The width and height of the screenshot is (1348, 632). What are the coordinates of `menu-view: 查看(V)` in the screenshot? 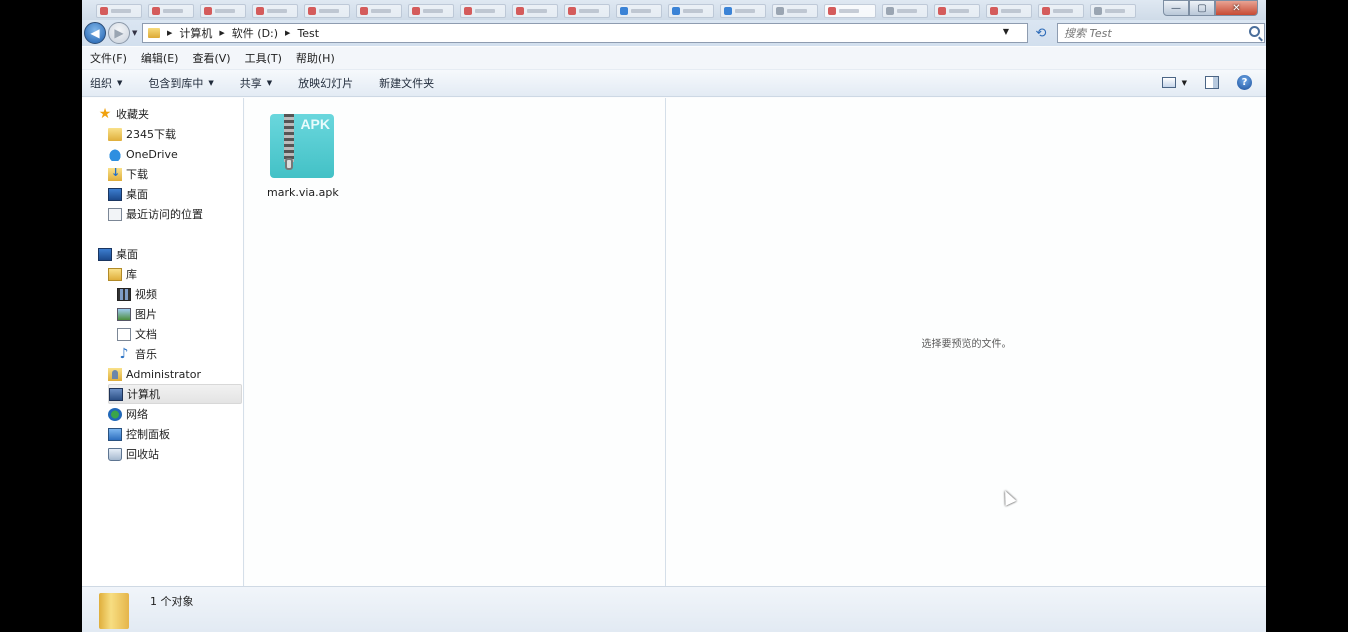 It's located at (211, 58).